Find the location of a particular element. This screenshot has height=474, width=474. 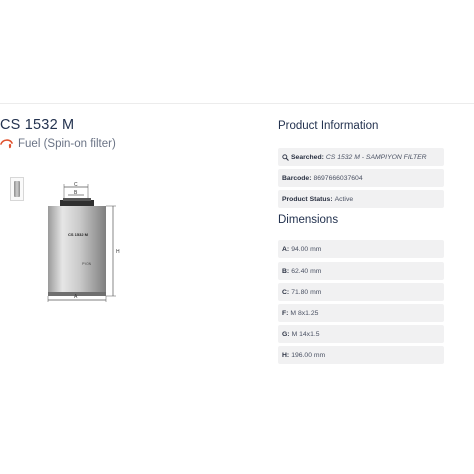

thumbnail-image is located at coordinates (17, 189).